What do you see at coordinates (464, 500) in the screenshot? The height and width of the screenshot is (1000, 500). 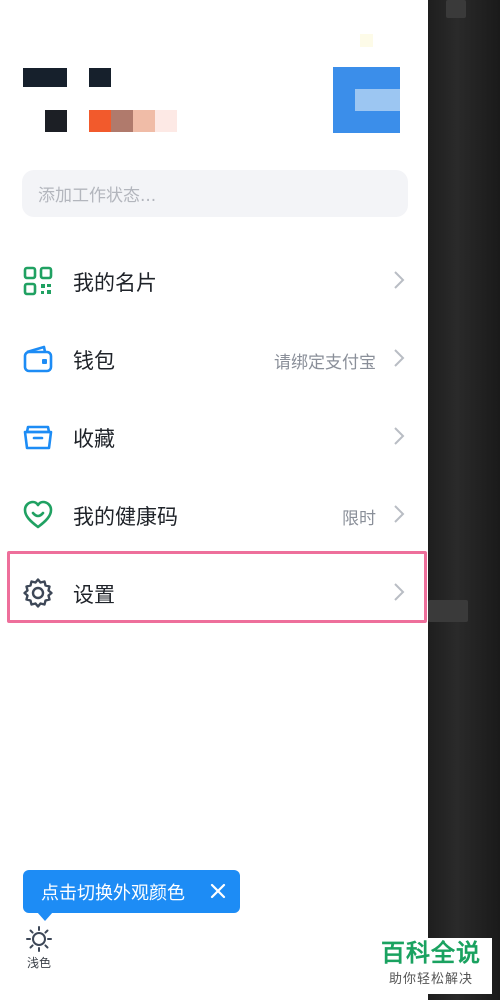 I see `dimmed-background` at bounding box center [464, 500].